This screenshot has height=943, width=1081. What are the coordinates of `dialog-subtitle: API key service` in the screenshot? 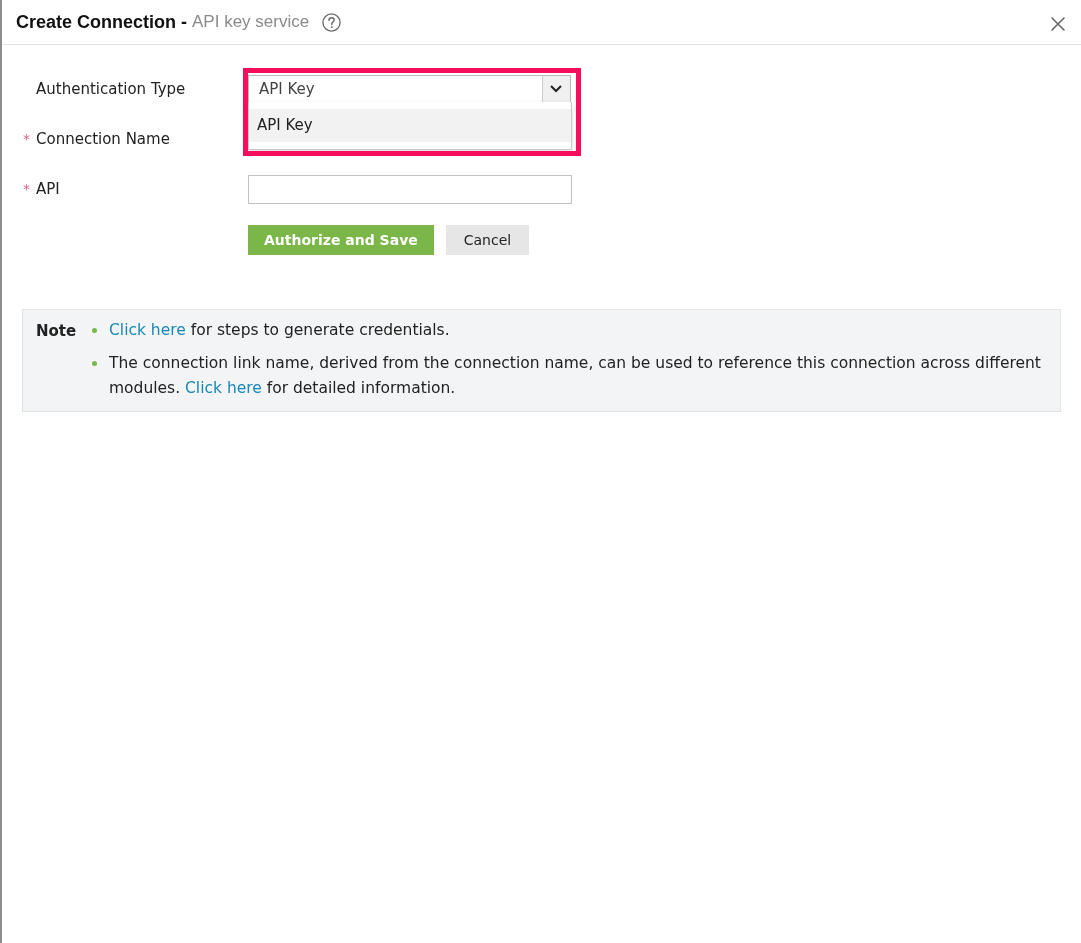 It's located at (251, 22).